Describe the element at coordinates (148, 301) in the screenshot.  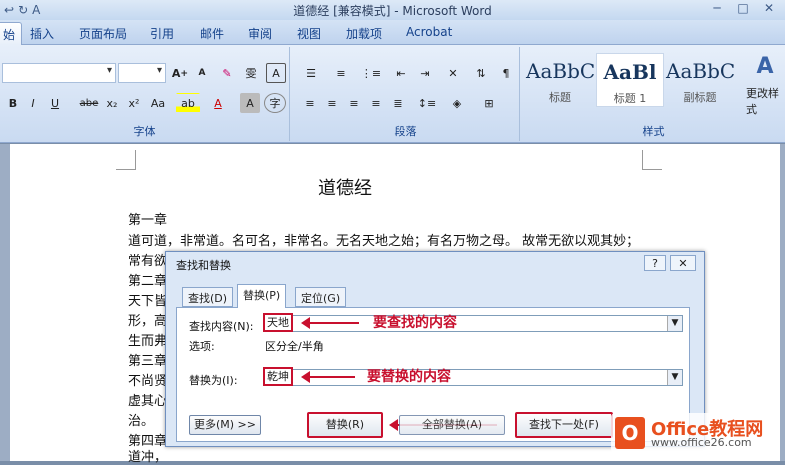
I see `text-line: 天下皆` at that location.